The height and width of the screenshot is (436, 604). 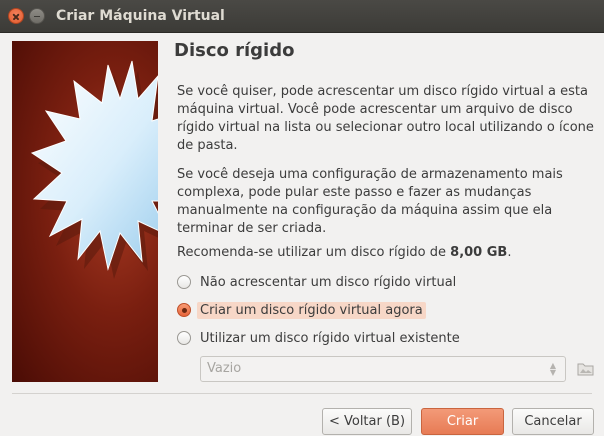 What do you see at coordinates (94, 169) in the screenshot?
I see `star-burst-icon` at bounding box center [94, 169].